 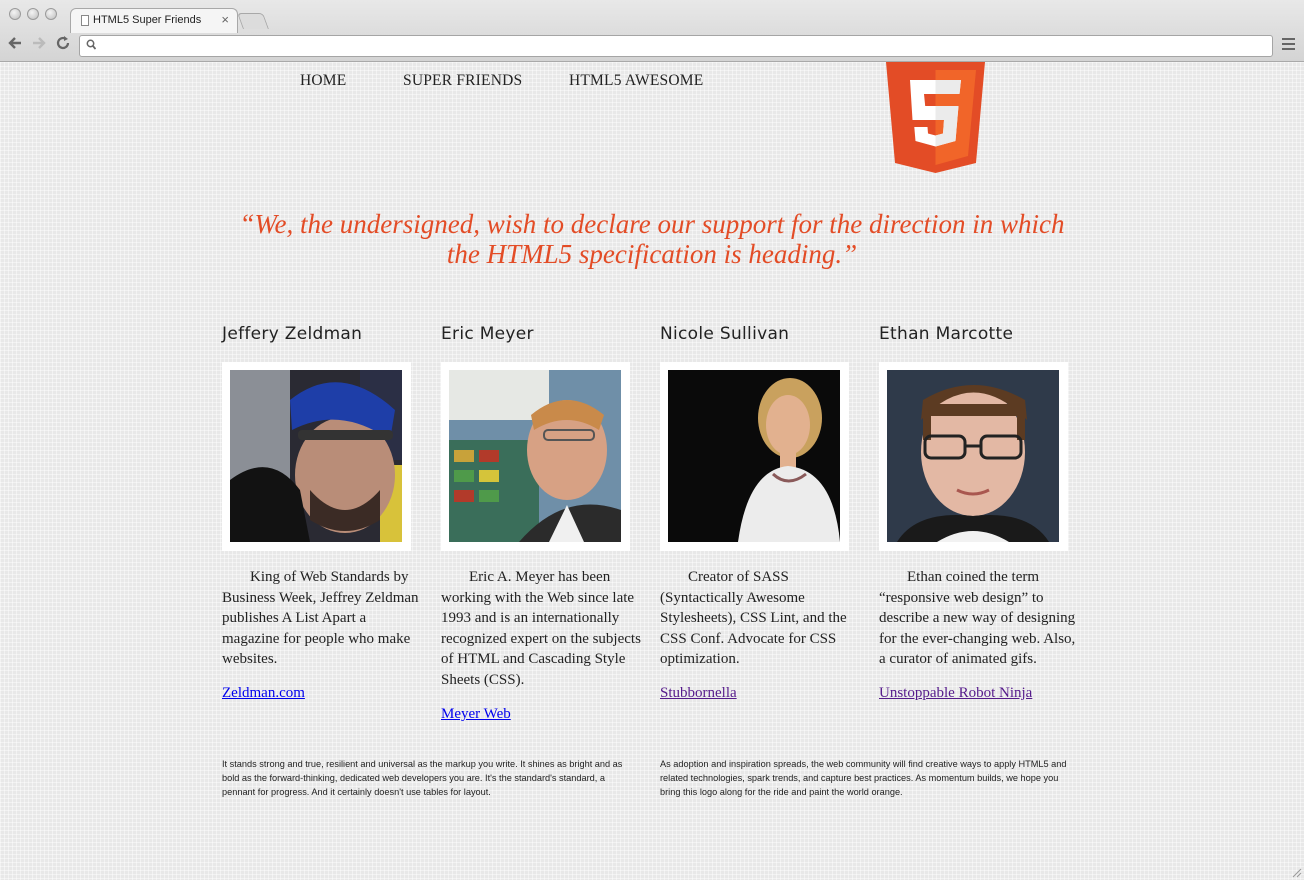 I want to click on friend-link: Zeldman.com, so click(x=263, y=693).